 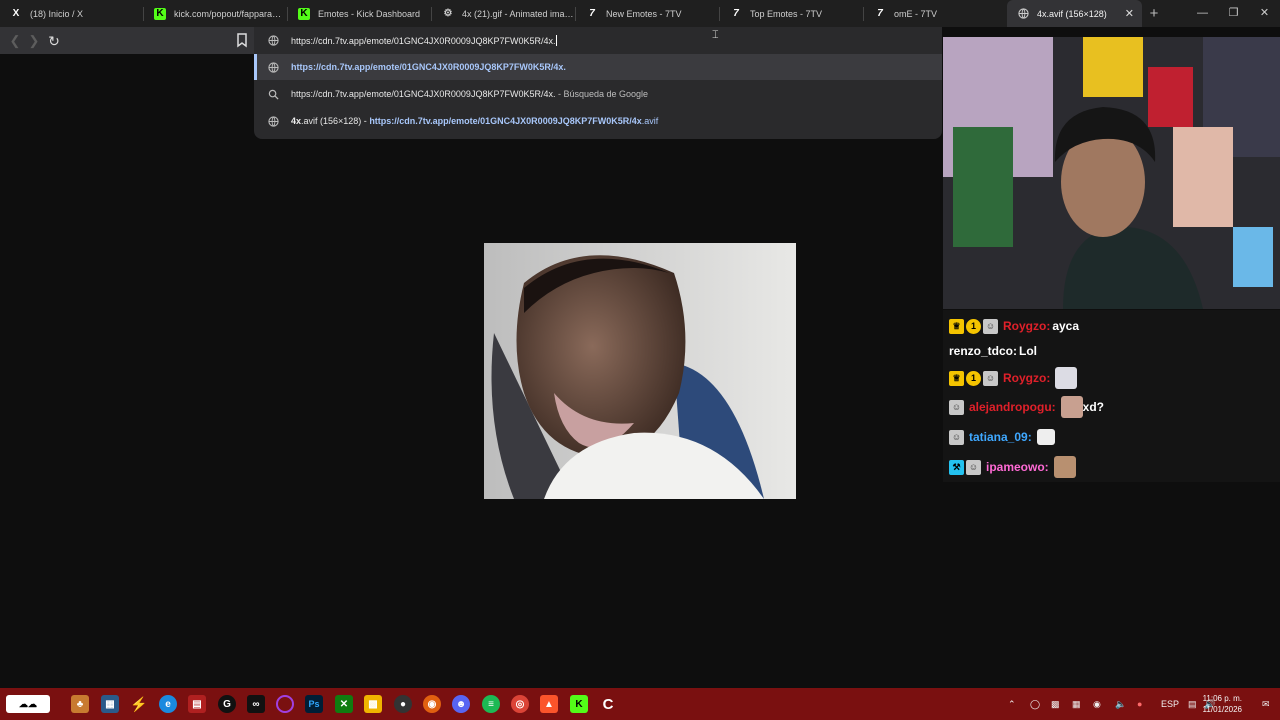 I want to click on tab-label: Top Emotes - 7TV, so click(x=786, y=13).